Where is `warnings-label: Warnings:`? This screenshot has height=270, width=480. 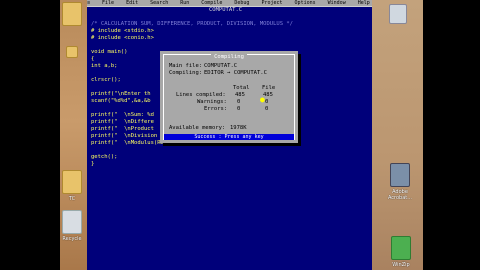 warnings-label: Warnings: is located at coordinates (212, 102).